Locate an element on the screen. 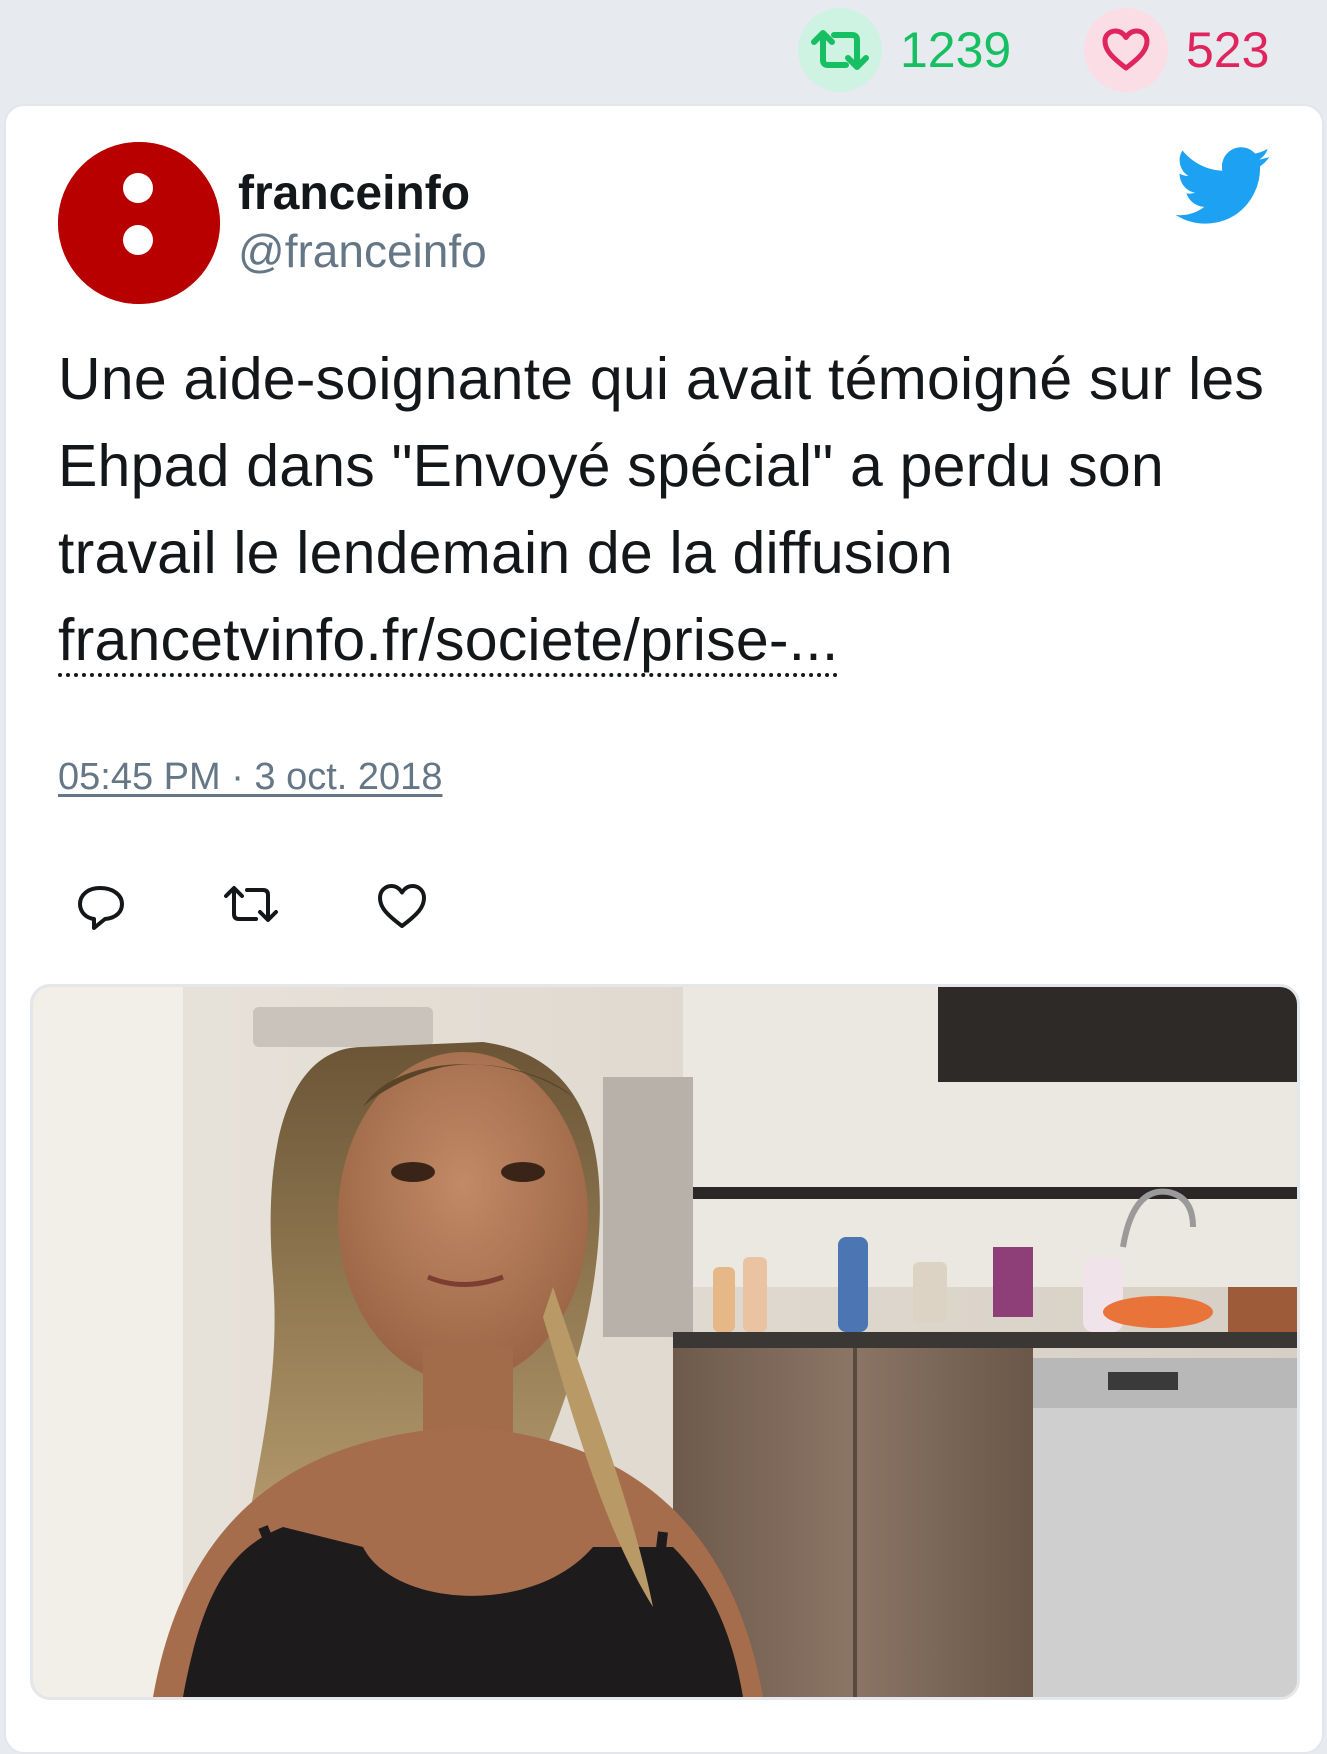 The height and width of the screenshot is (1754, 1327). reply-icon is located at coordinates (102, 906).